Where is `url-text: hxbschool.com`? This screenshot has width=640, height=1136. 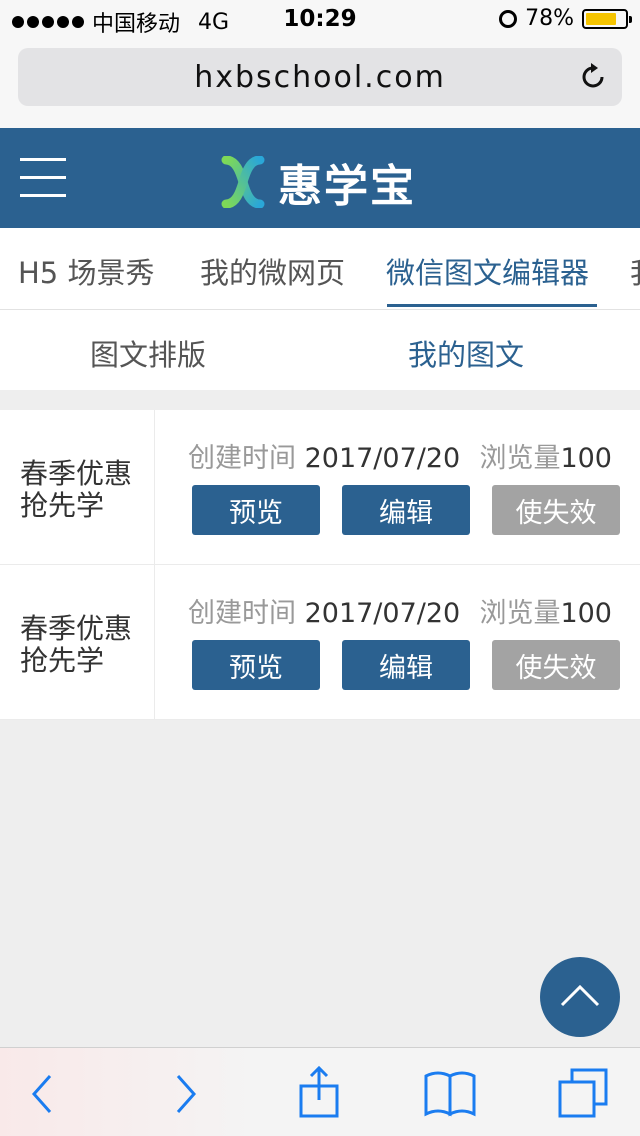 url-text: hxbschool.com is located at coordinates (320, 77).